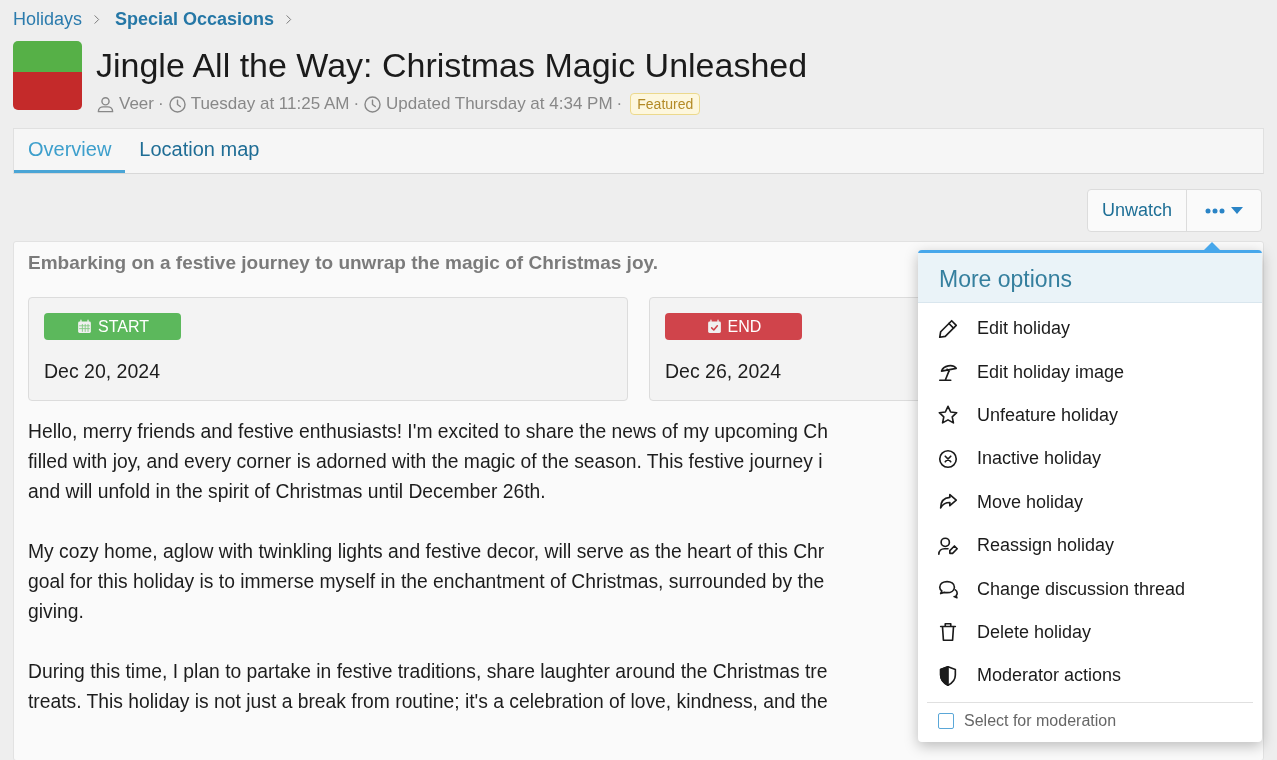  Describe the element at coordinates (723, 372) in the screenshot. I see `date-value: Dec 26, 2024` at that location.